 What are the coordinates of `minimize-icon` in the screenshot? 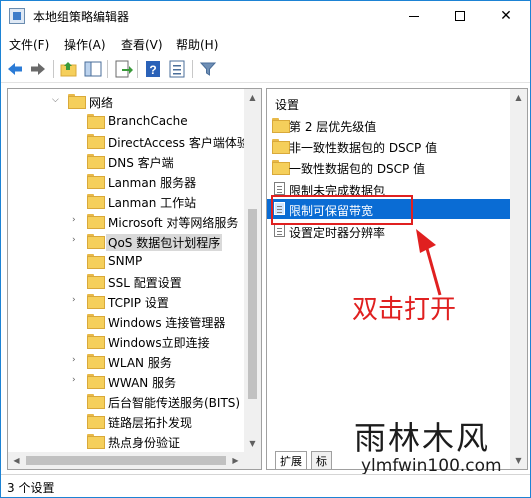 It's located at (414, 16).